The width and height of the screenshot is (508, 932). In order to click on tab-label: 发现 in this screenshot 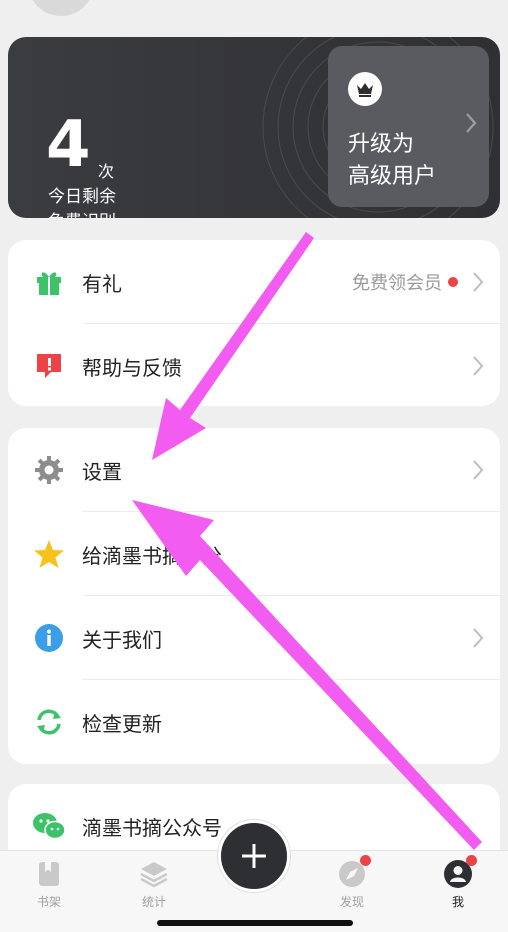, I will do `click(351, 902)`.